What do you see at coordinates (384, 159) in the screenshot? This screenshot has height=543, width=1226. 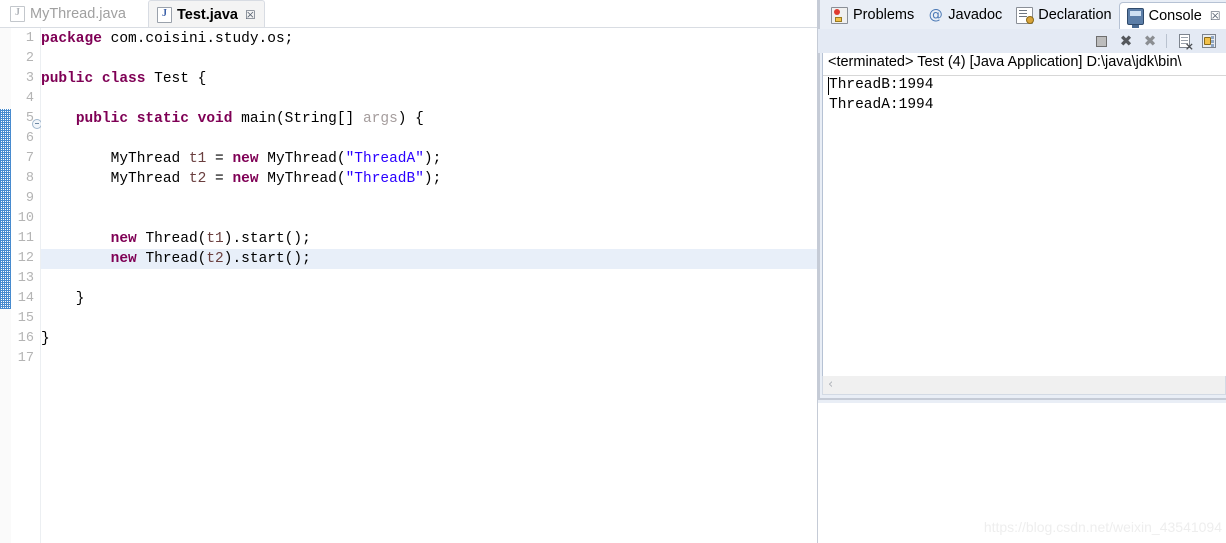 I see `code-token: "ThreadA"` at bounding box center [384, 159].